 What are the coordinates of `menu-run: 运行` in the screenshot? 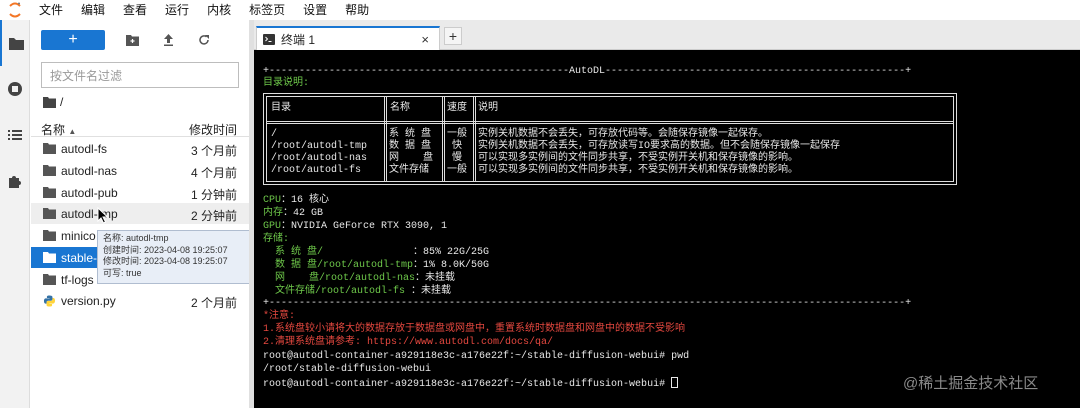 It's located at (177, 10).